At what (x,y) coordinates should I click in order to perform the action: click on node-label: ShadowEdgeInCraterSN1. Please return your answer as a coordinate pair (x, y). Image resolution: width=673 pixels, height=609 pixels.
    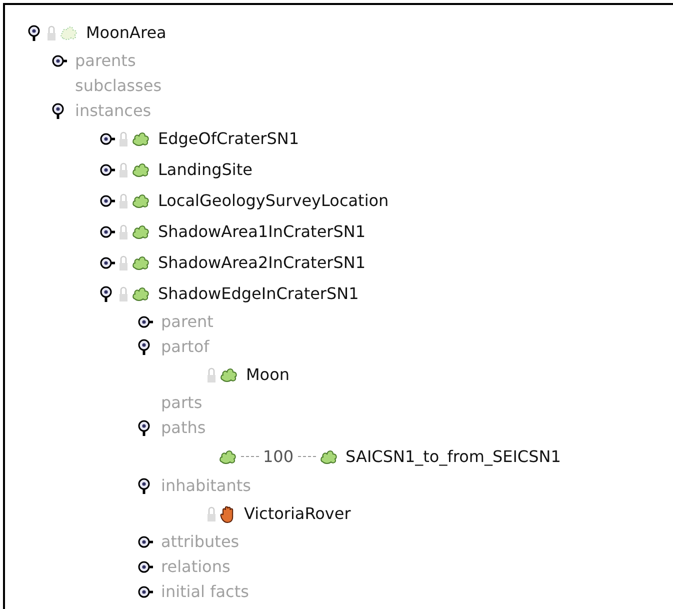
    Looking at the image, I should click on (258, 293).